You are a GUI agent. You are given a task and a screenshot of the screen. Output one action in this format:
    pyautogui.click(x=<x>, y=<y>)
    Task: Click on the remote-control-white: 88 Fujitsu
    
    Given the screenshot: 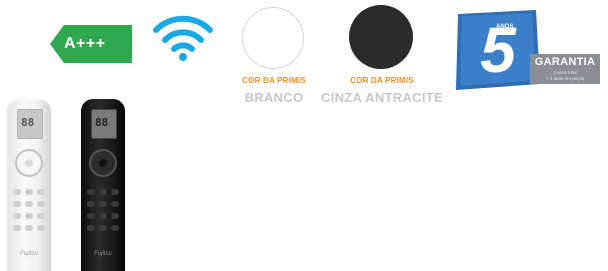 What is the action you would take?
    pyautogui.click(x=29, y=185)
    